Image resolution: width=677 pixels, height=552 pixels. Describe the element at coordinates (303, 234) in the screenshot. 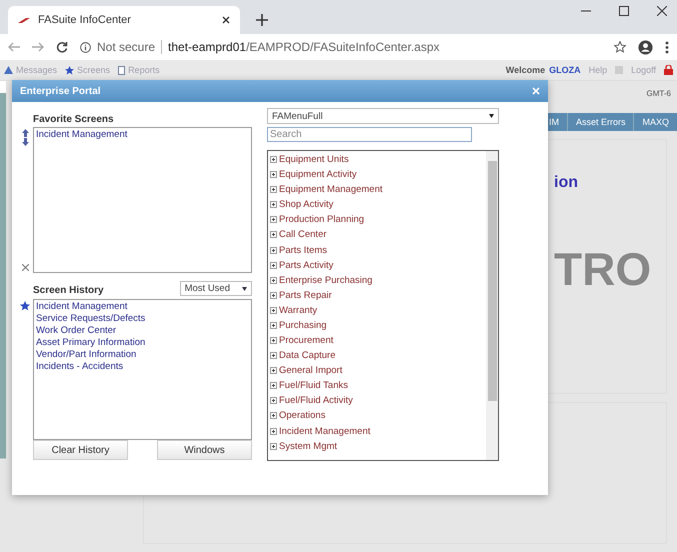

I see `tree-item: Call Center` at that location.